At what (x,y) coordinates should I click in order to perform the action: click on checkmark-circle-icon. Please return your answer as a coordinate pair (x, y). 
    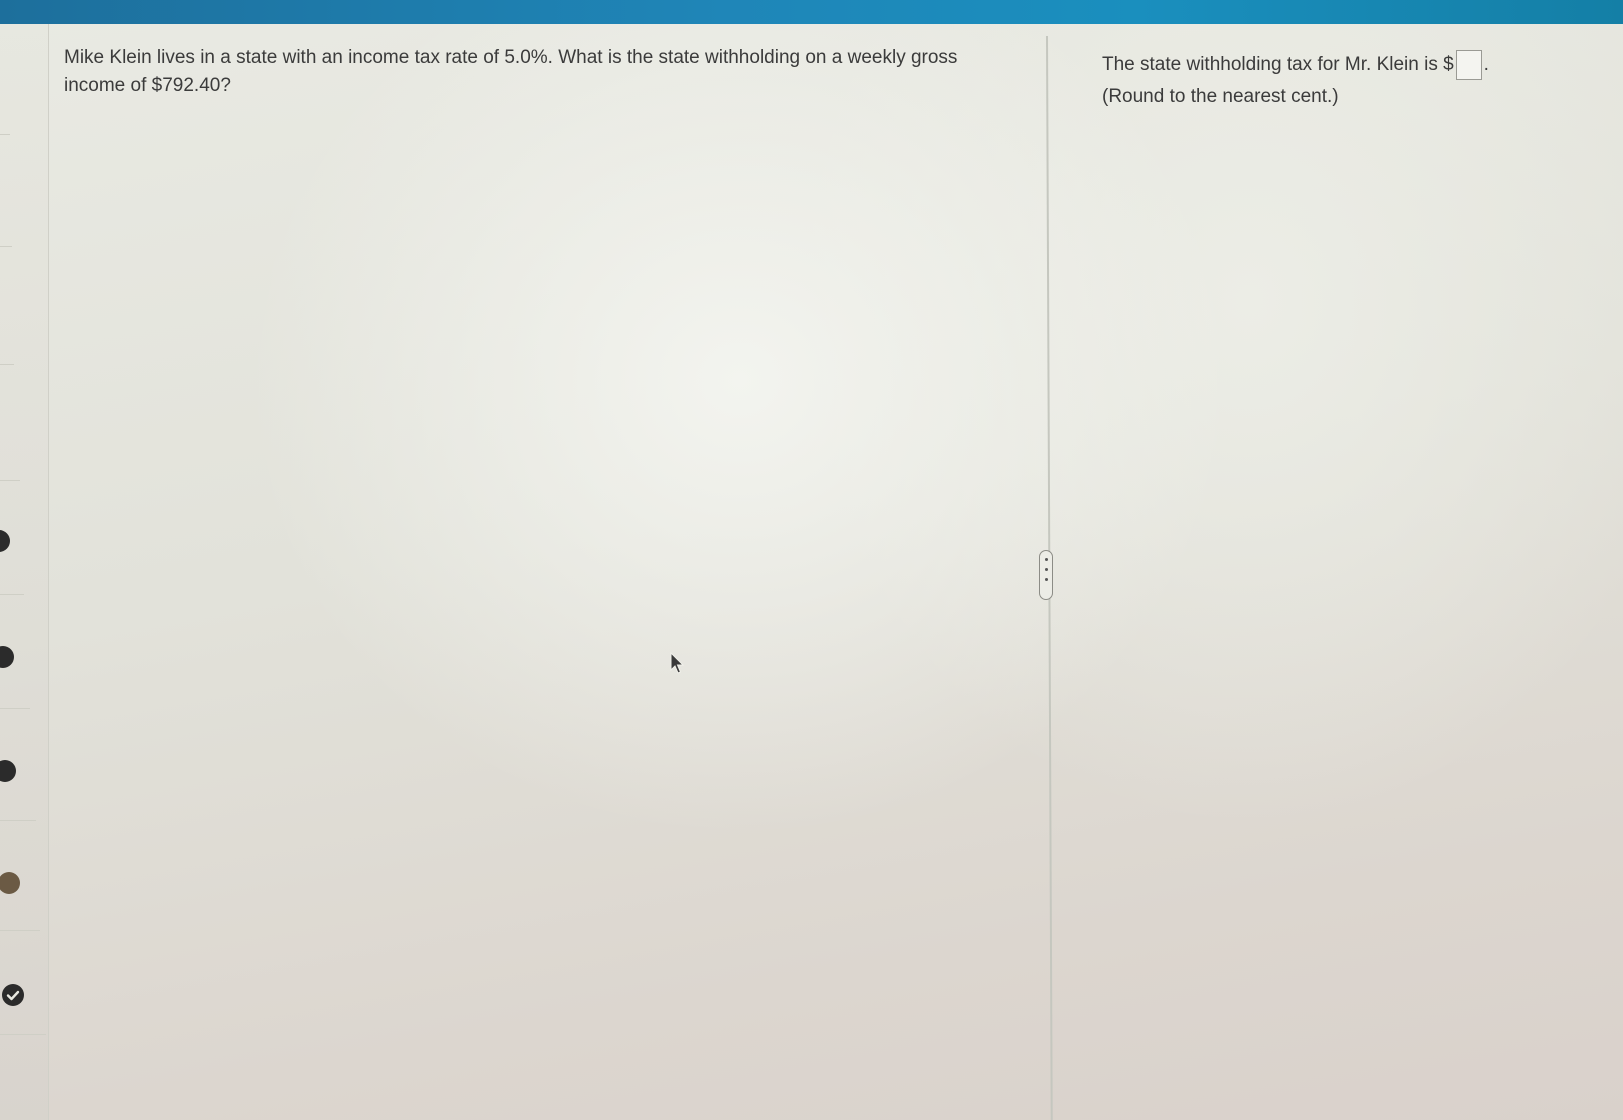
    Looking at the image, I should click on (13, 995).